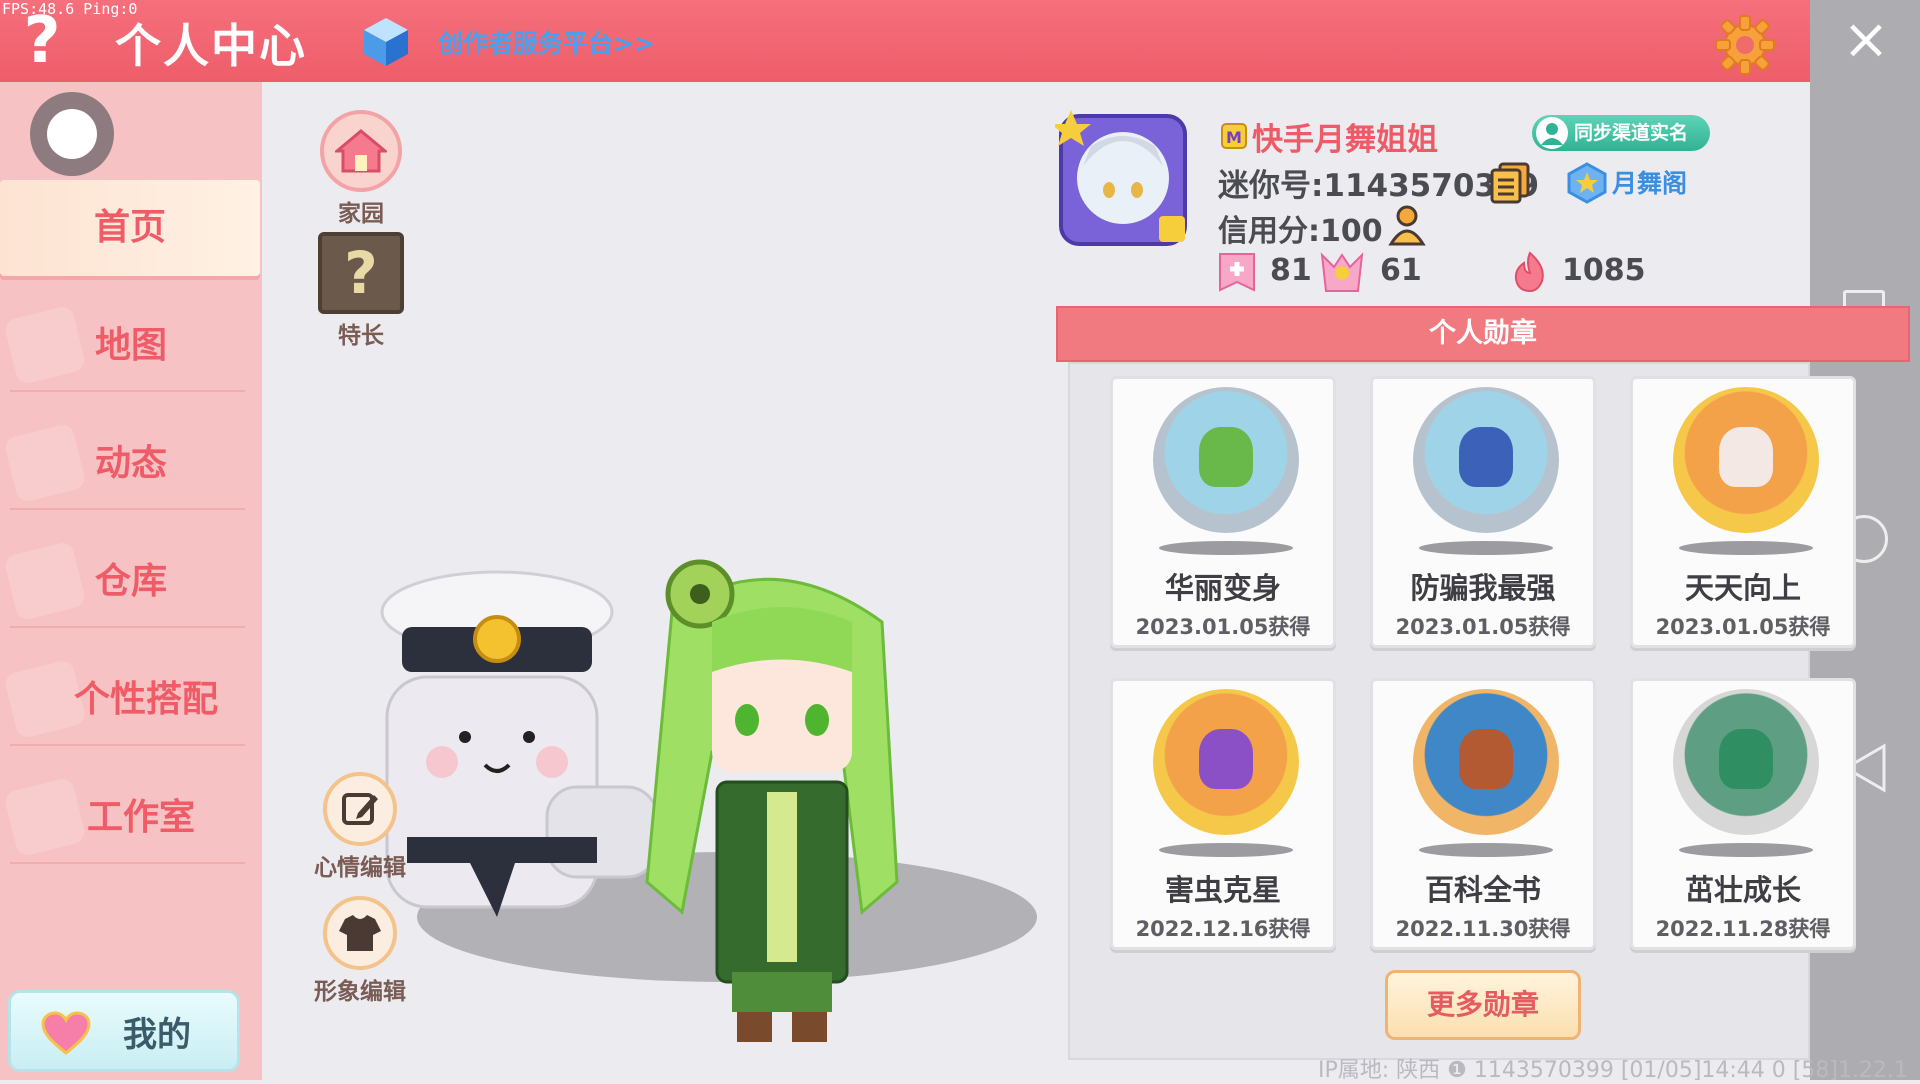 Image resolution: width=1920 pixels, height=1084 pixels. What do you see at coordinates (546, 42) in the screenshot?
I see `creator-platform-link: 创作者服务平台>>` at bounding box center [546, 42].